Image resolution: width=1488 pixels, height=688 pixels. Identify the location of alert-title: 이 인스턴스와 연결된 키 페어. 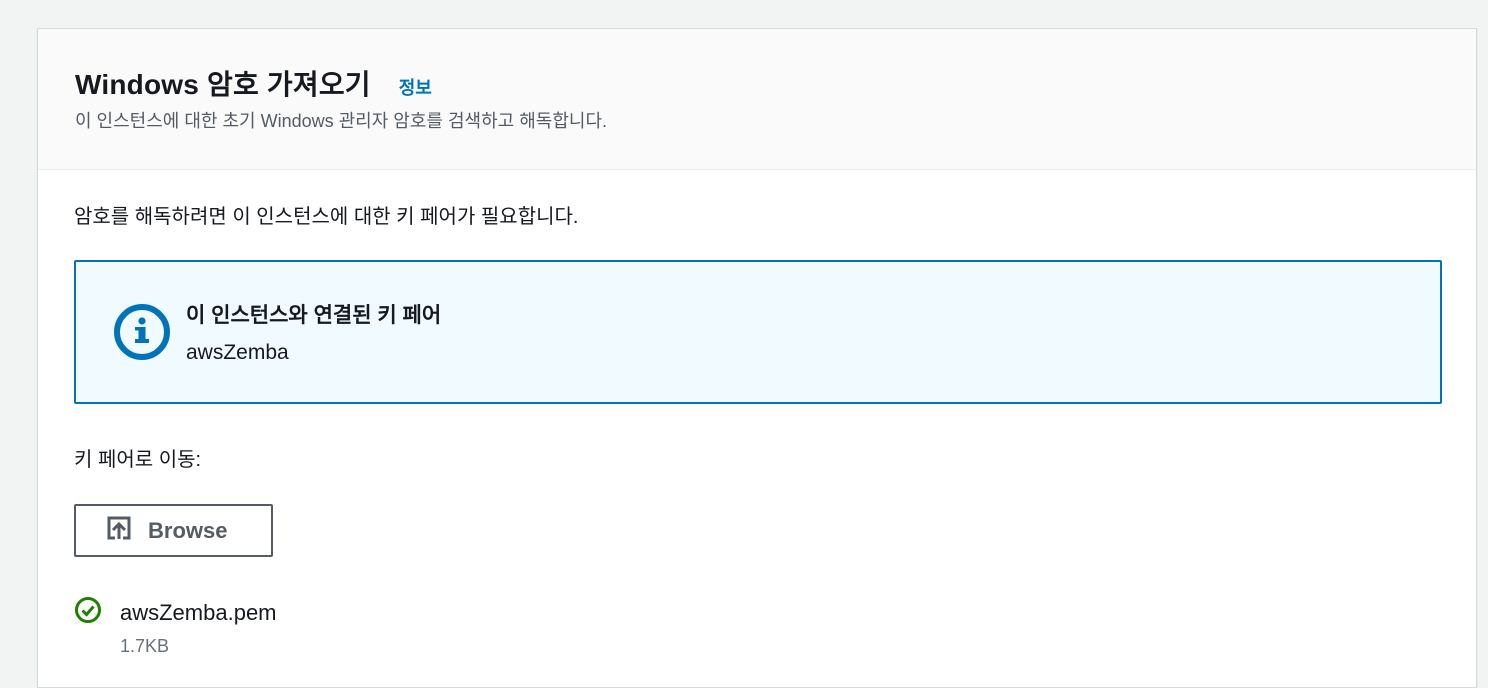
(314, 315).